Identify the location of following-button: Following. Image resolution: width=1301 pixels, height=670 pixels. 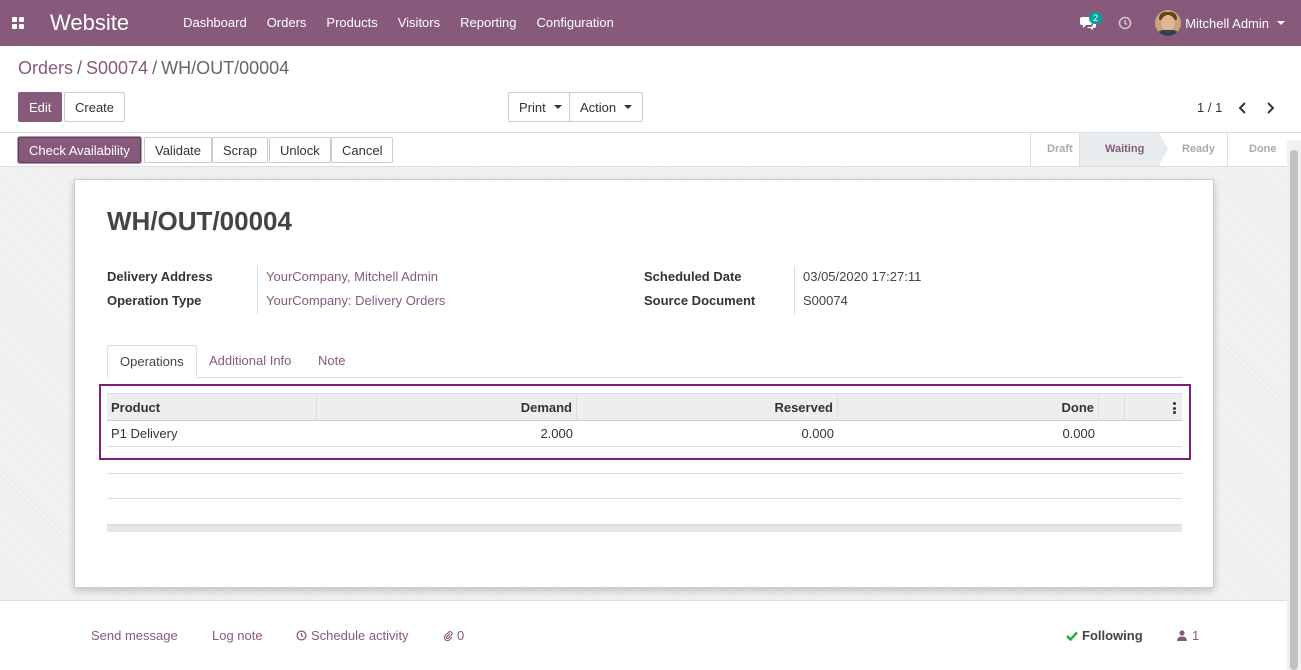
(1104, 635).